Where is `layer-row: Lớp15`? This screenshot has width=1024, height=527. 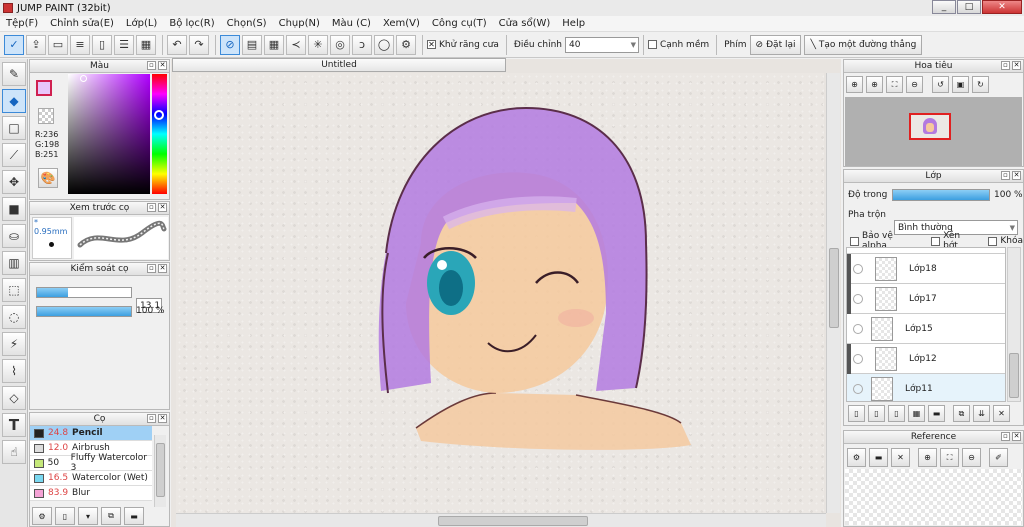
layer-row: Lớp15 is located at coordinates (926, 329).